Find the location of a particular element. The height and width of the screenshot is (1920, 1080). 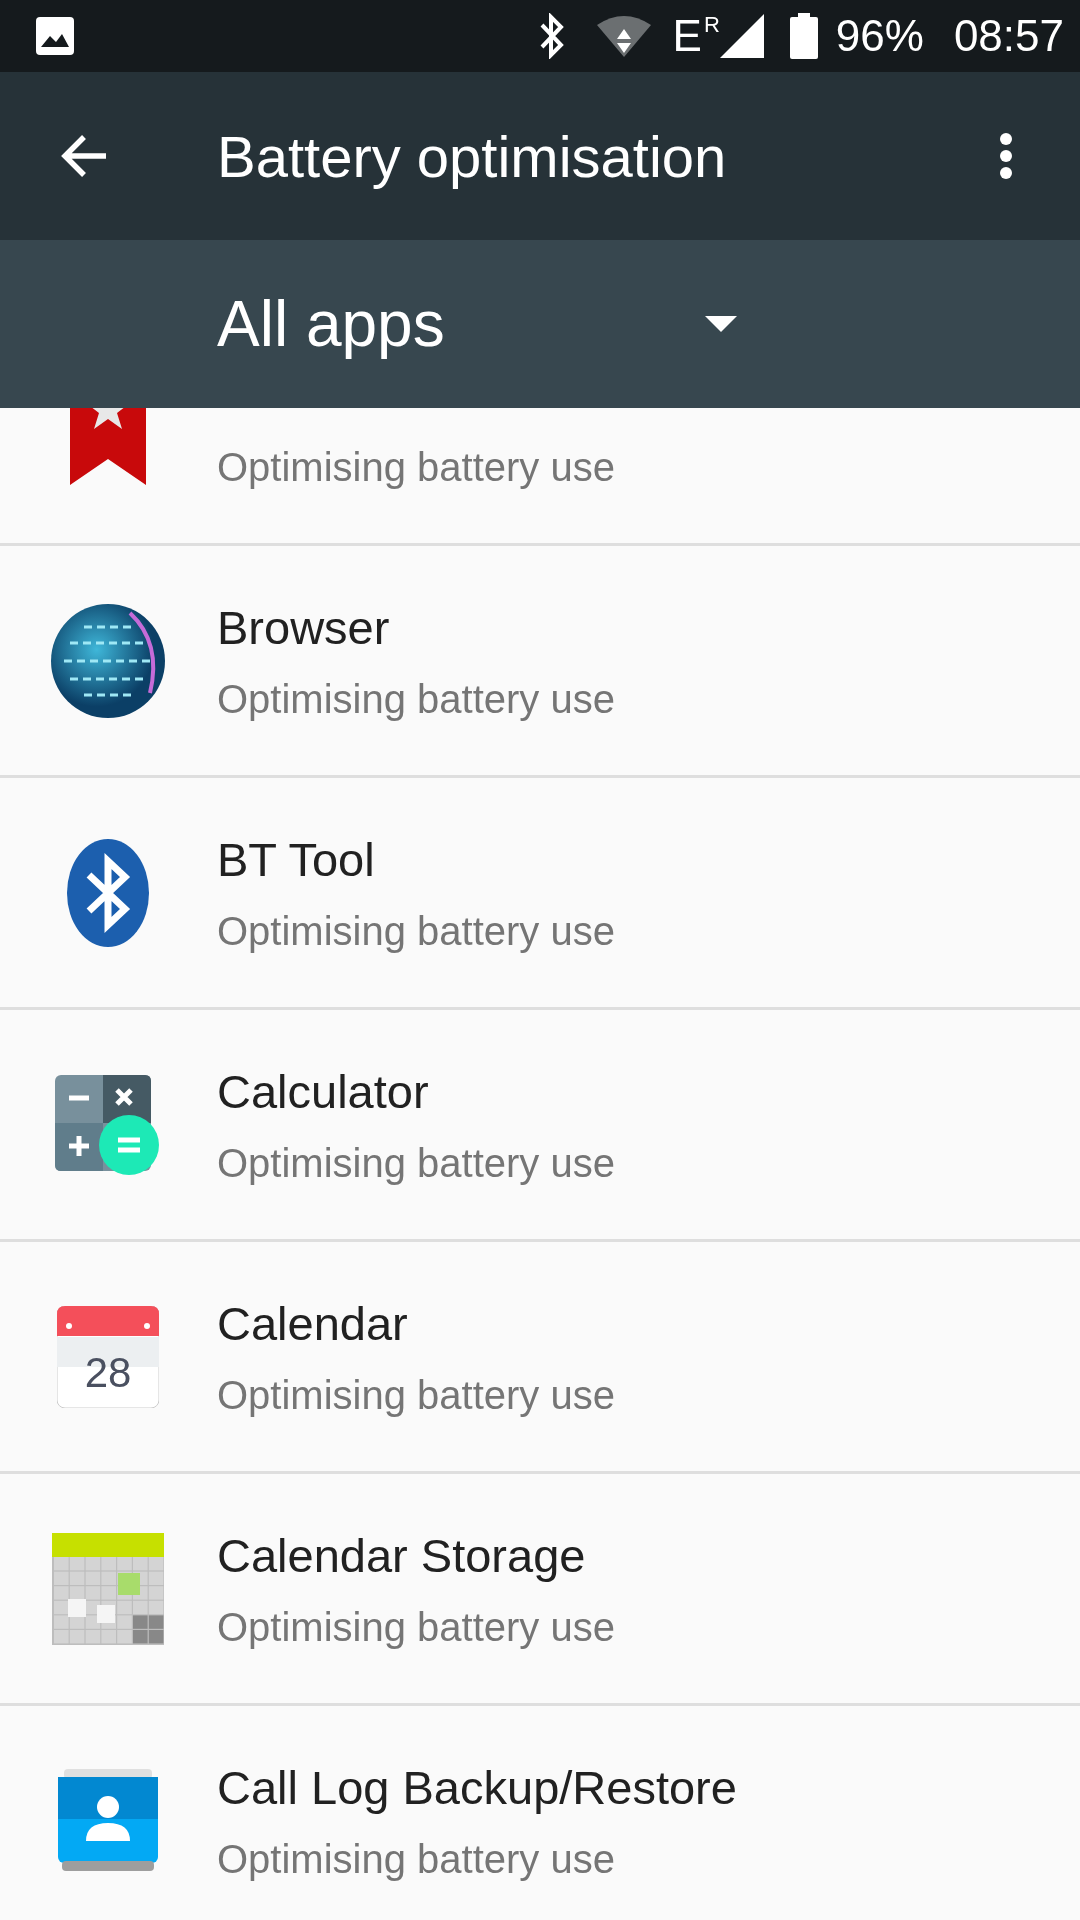

app-list-item: Optimising battery use is located at coordinates (540, 477).